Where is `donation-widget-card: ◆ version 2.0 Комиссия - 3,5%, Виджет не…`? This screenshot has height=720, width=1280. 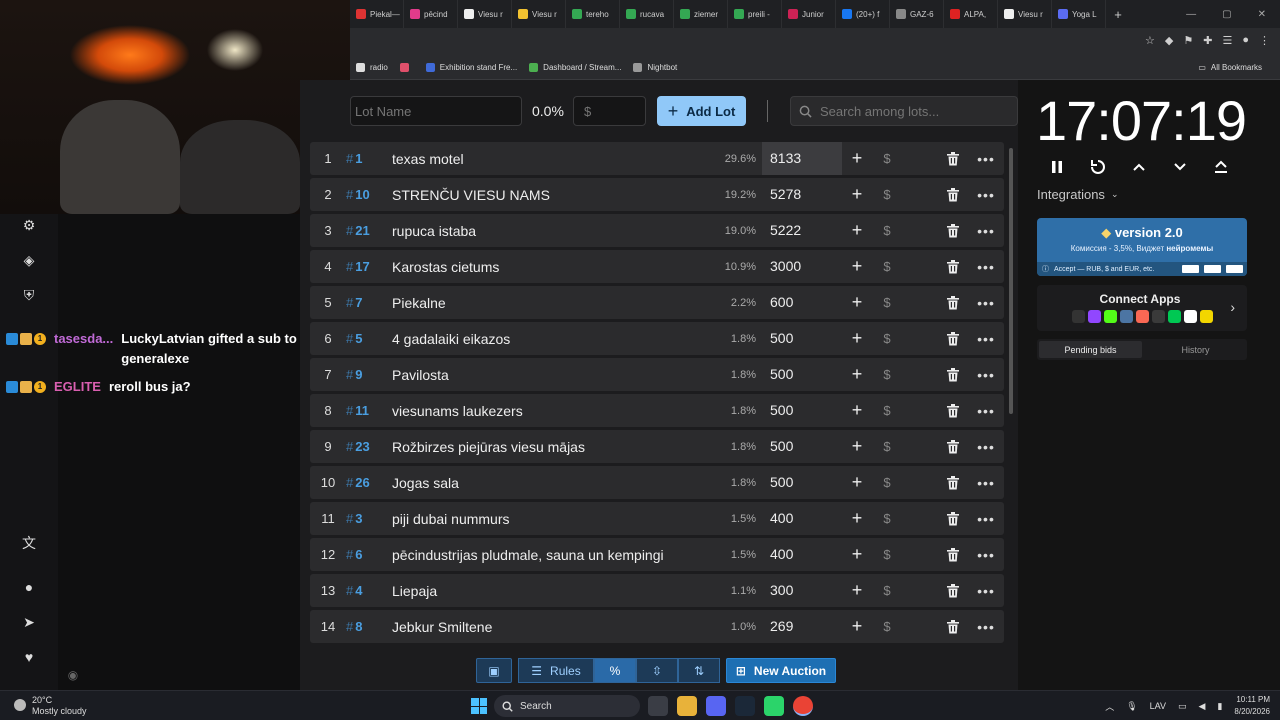 donation-widget-card: ◆ version 2.0 Комиссия - 3,5%, Виджет не… is located at coordinates (1142, 247).